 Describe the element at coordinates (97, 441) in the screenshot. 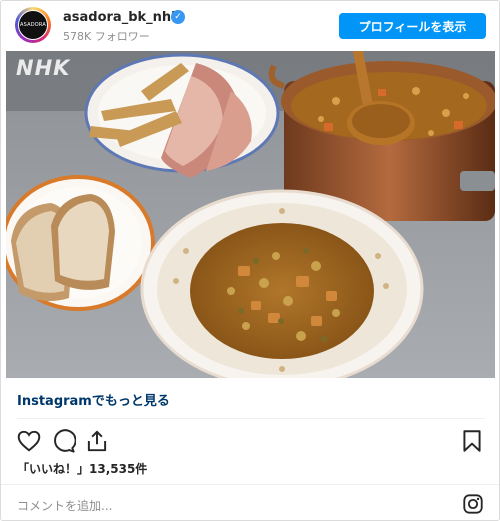

I see `share-icon` at that location.